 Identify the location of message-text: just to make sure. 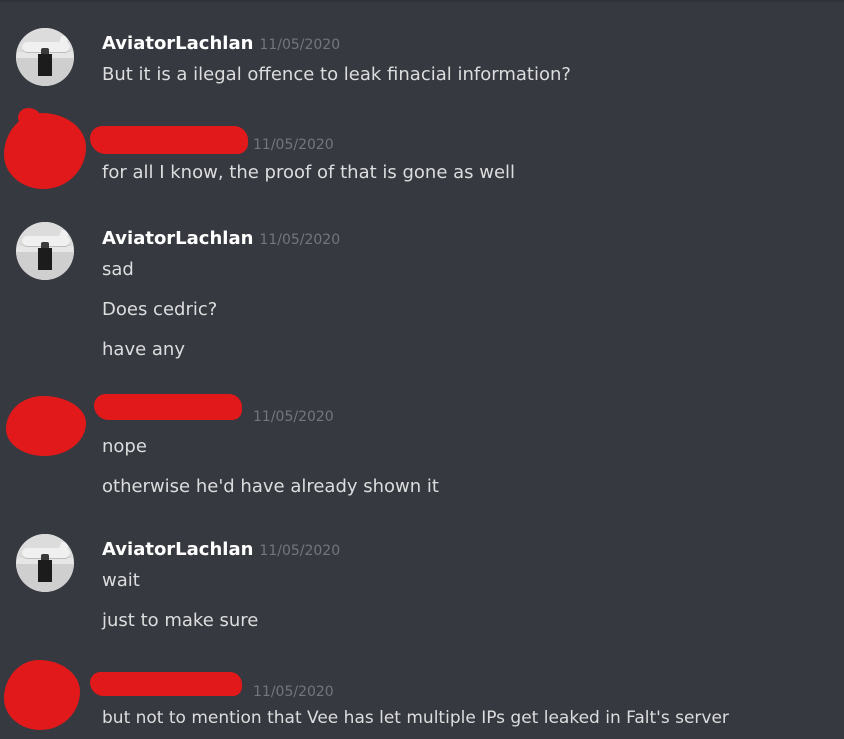
(180, 620).